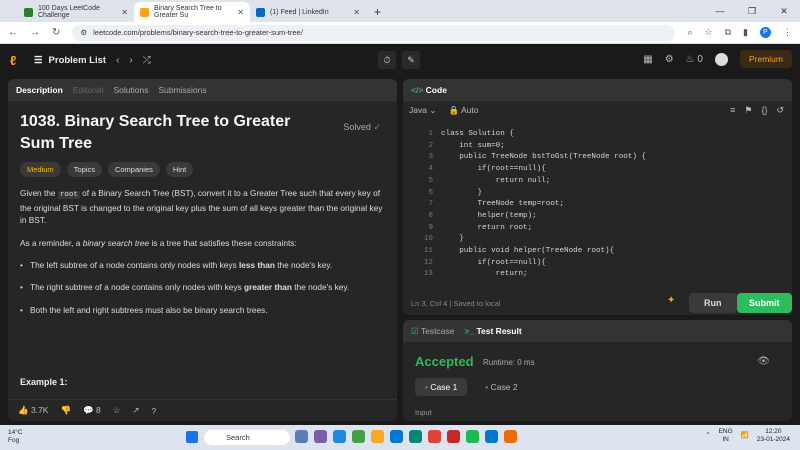  Describe the element at coordinates (765, 59) in the screenshot. I see `premium-button: Premium` at that location.